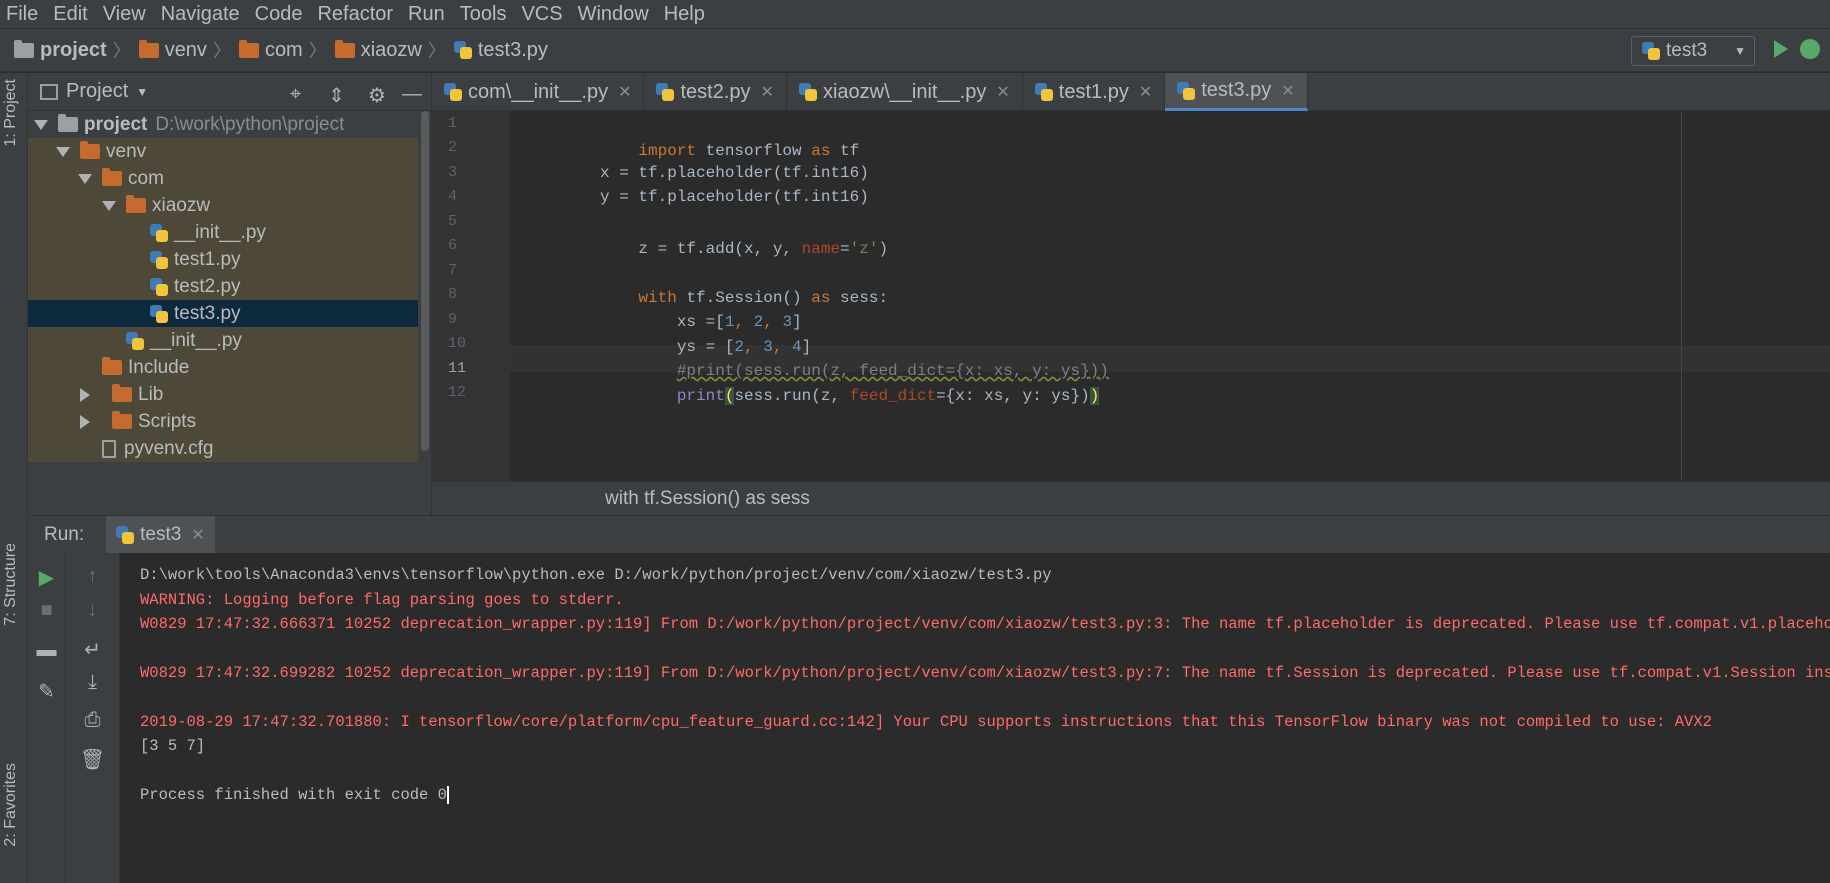 This screenshot has width=1830, height=883. Describe the element at coordinates (22, 14) in the screenshot. I see `menu-file: File` at that location.